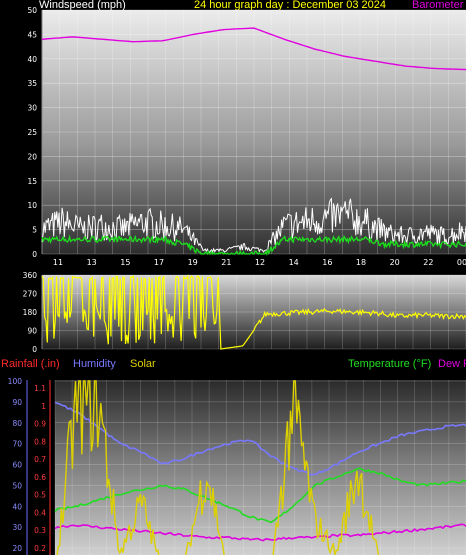  What do you see at coordinates (58, 262) in the screenshot?
I see `wind-x-tick-label: 11` at bounding box center [58, 262].